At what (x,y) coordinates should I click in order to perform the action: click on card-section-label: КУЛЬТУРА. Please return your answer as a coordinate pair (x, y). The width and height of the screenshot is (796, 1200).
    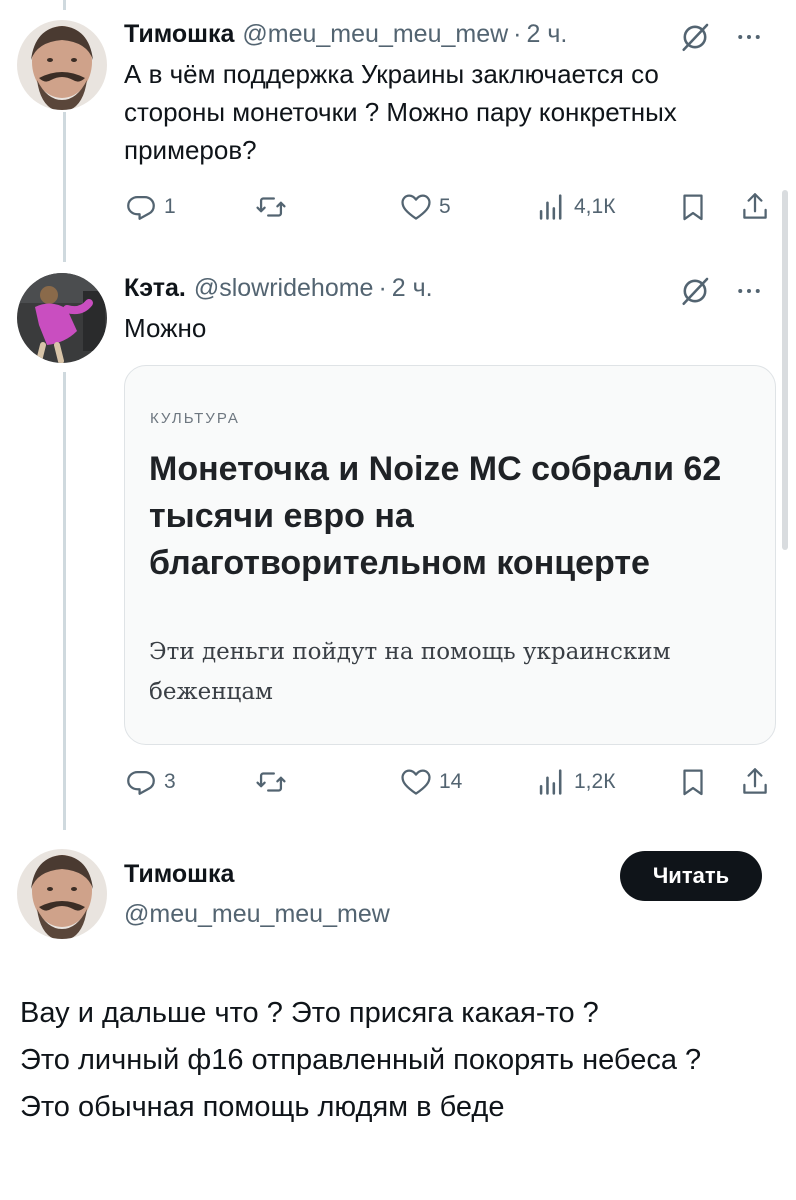
    Looking at the image, I should click on (195, 418).